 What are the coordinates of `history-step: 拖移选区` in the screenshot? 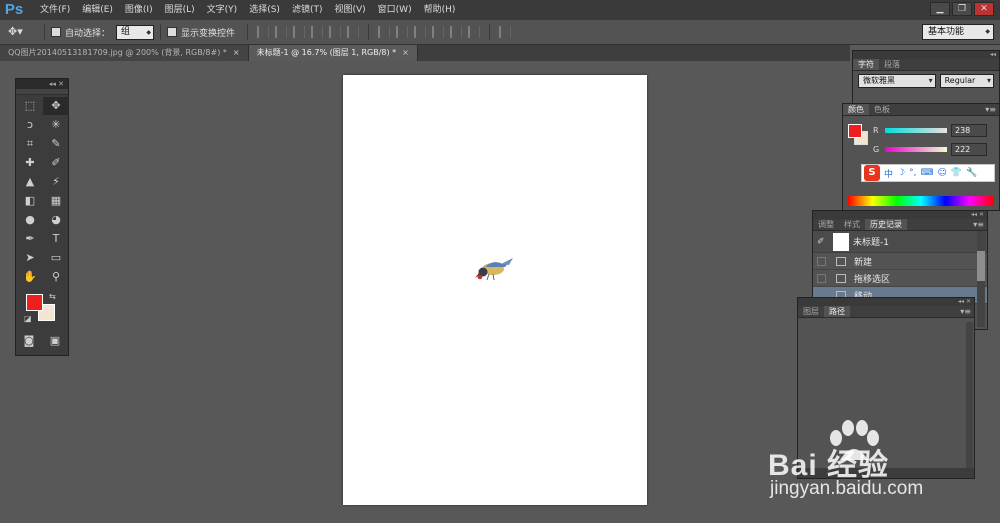 It's located at (900, 278).